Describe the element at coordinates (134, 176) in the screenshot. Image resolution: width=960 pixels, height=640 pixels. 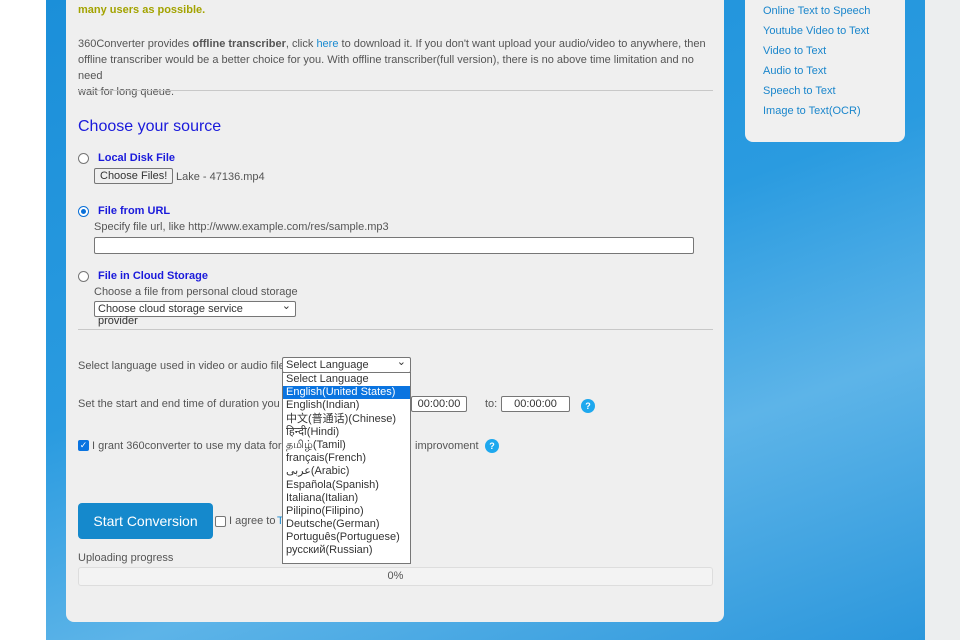
I see `choose-files-button: Choose Files!` at that location.